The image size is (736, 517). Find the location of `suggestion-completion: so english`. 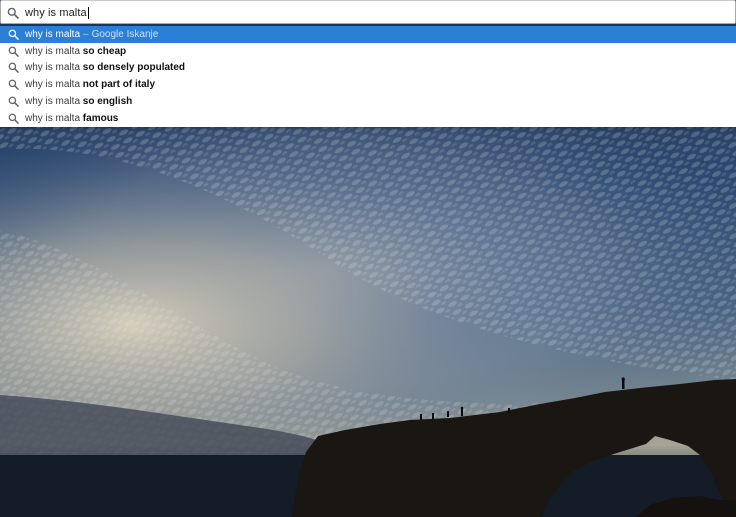

suggestion-completion: so english is located at coordinates (107, 102).